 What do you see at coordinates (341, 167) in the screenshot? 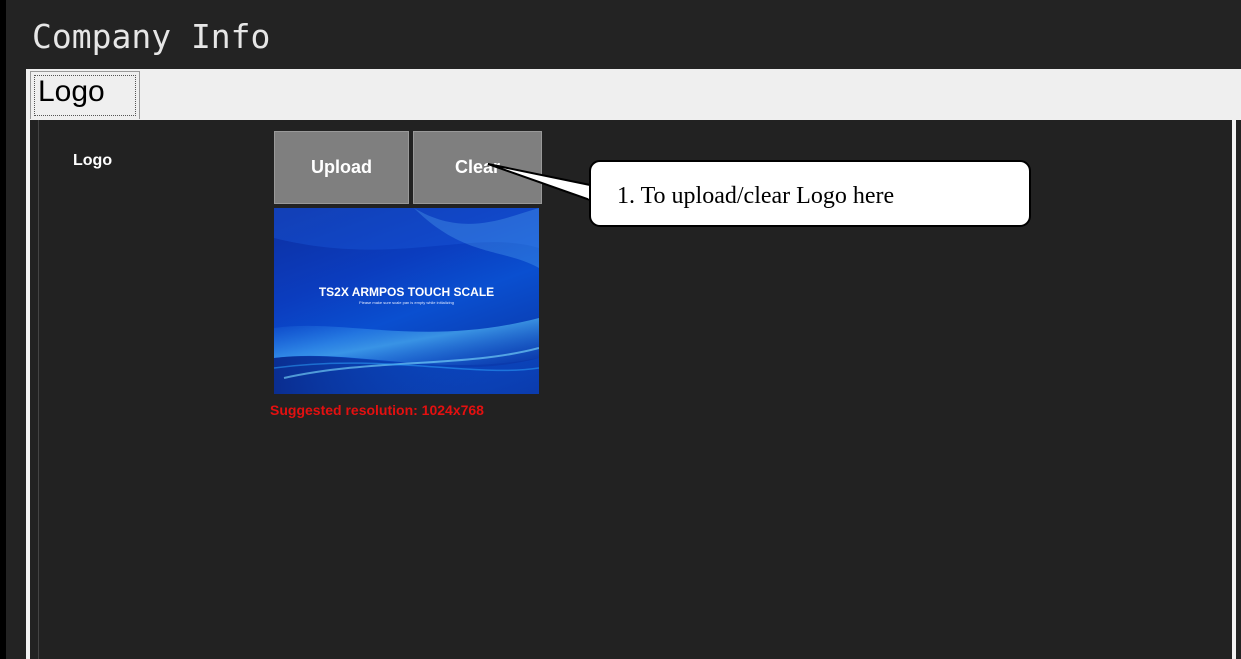
I see `upload-button: Upload` at bounding box center [341, 167].